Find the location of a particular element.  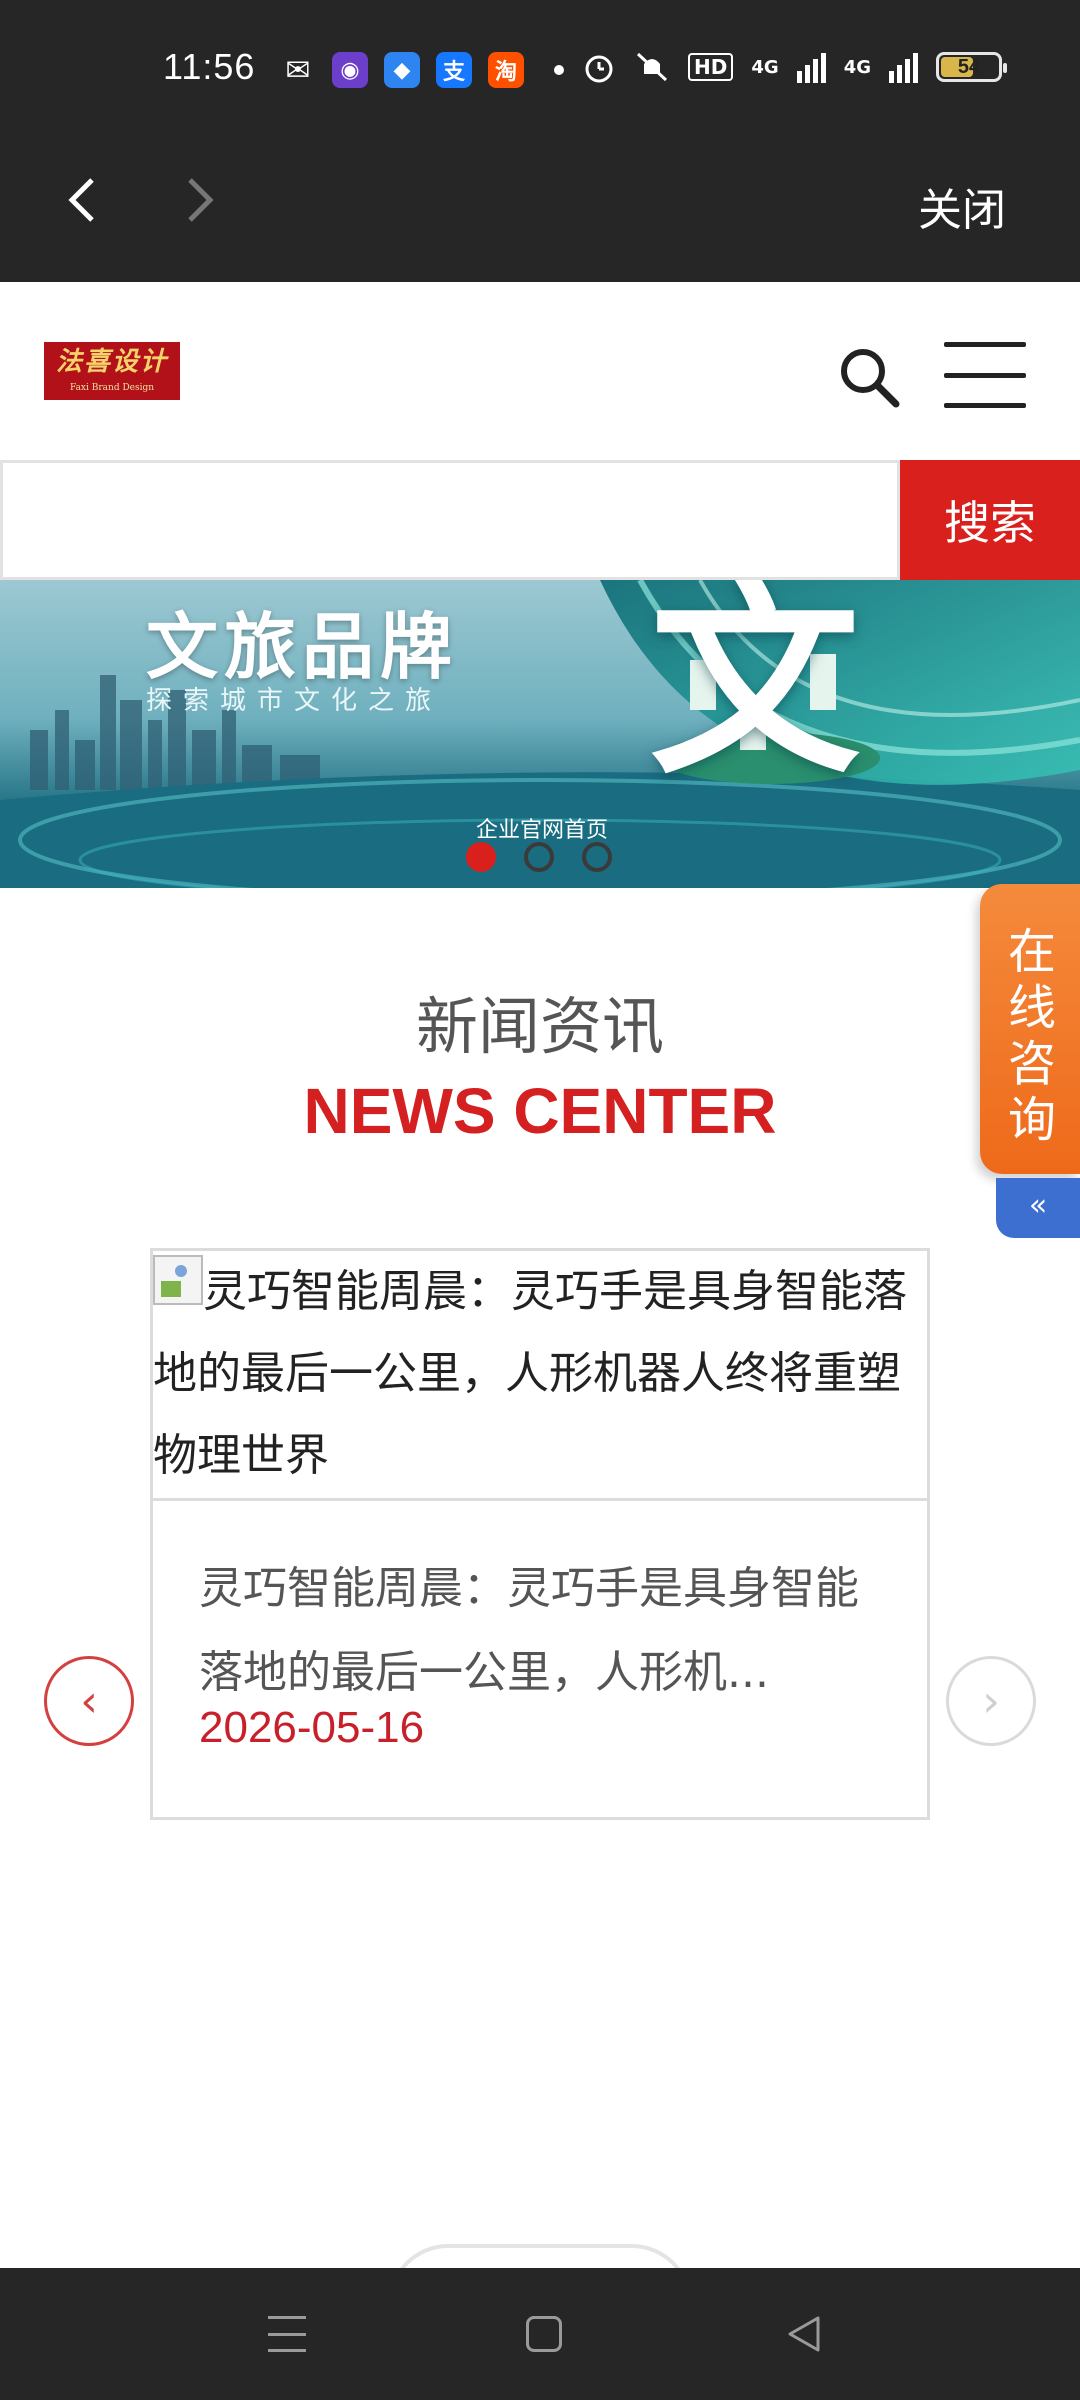

status-indicators: HD 4G 4G 54 is located at coordinates (794, 67).